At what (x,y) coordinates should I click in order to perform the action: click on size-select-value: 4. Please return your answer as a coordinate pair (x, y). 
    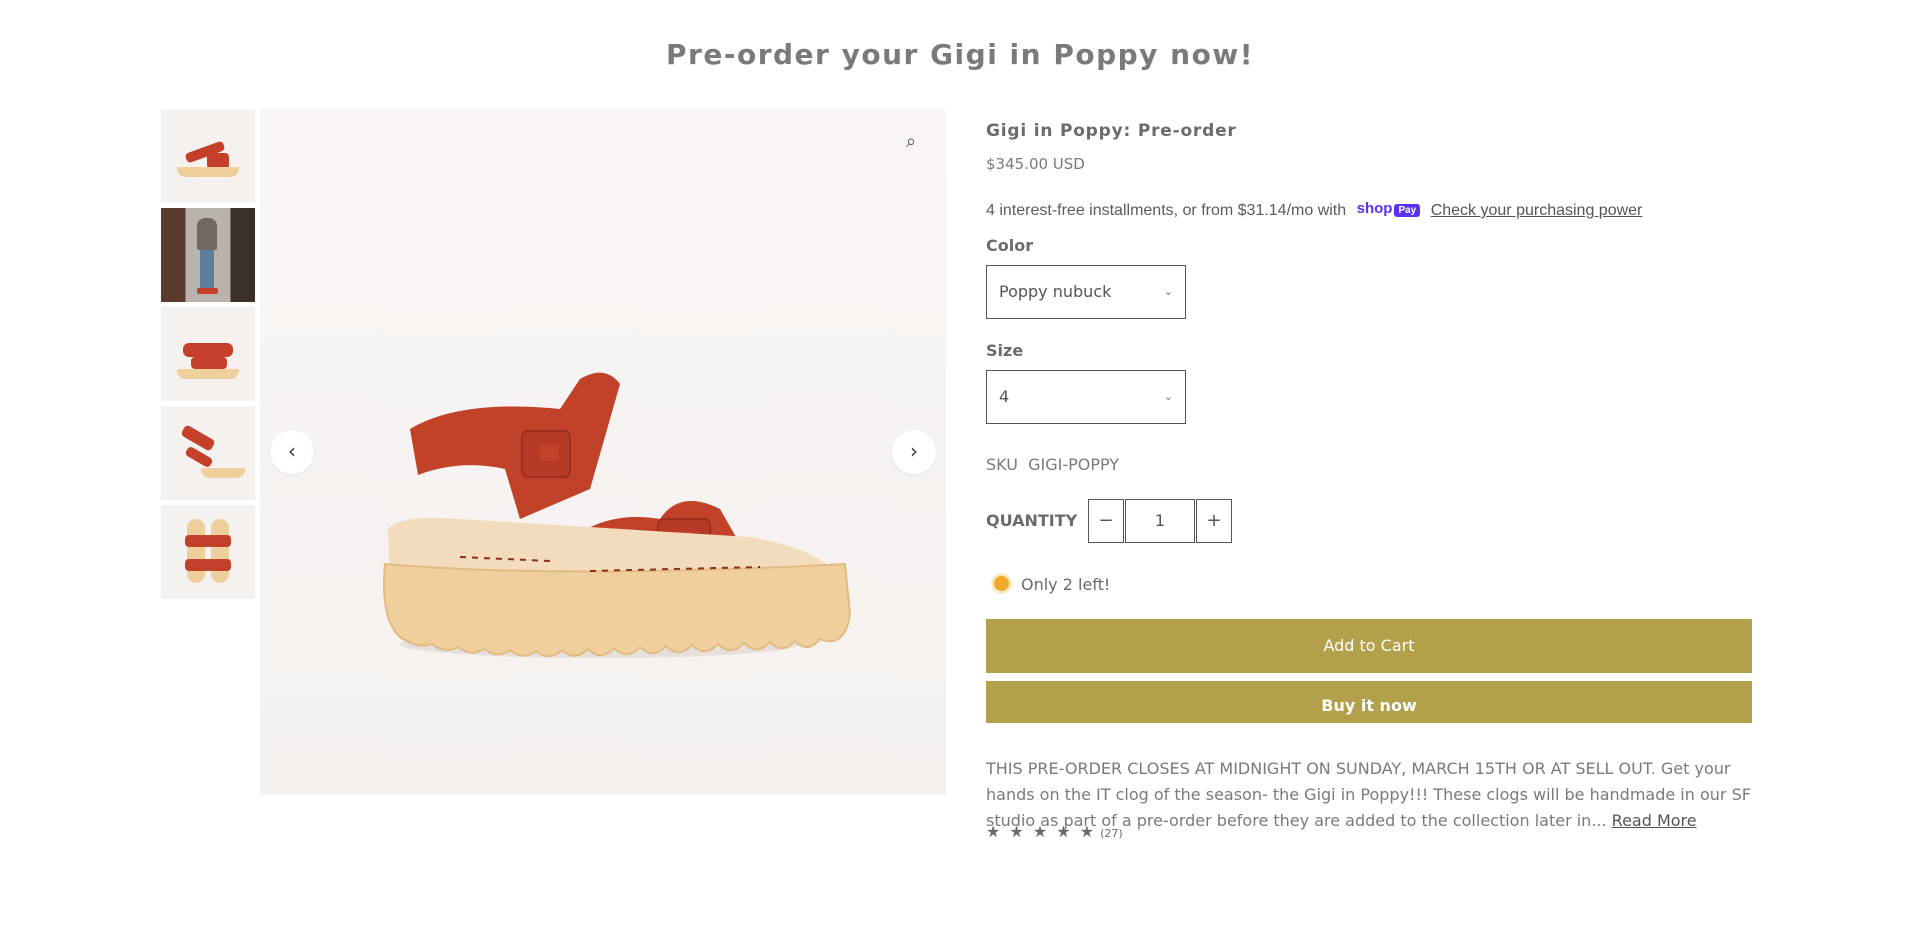
    Looking at the image, I should click on (1004, 396).